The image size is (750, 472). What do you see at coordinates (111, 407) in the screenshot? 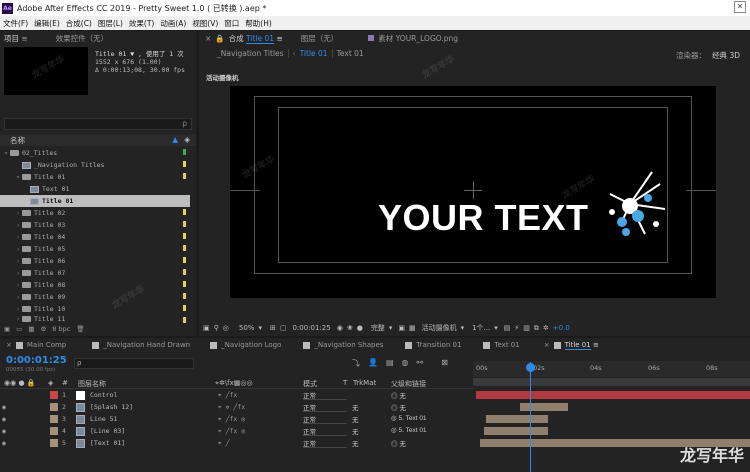
I see `layer-name: [Splash 12]` at bounding box center [111, 407].